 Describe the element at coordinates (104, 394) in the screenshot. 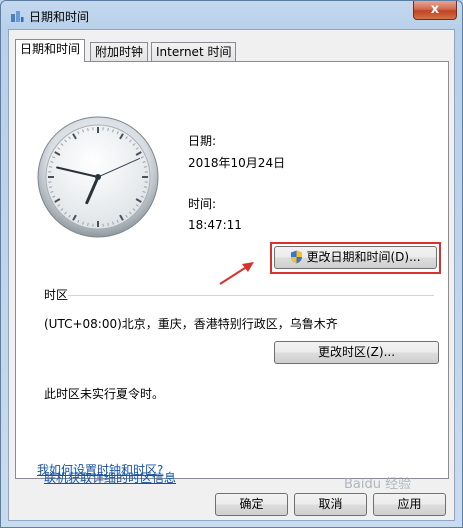

I see `dst-note: 此时区未实行夏令时。` at that location.